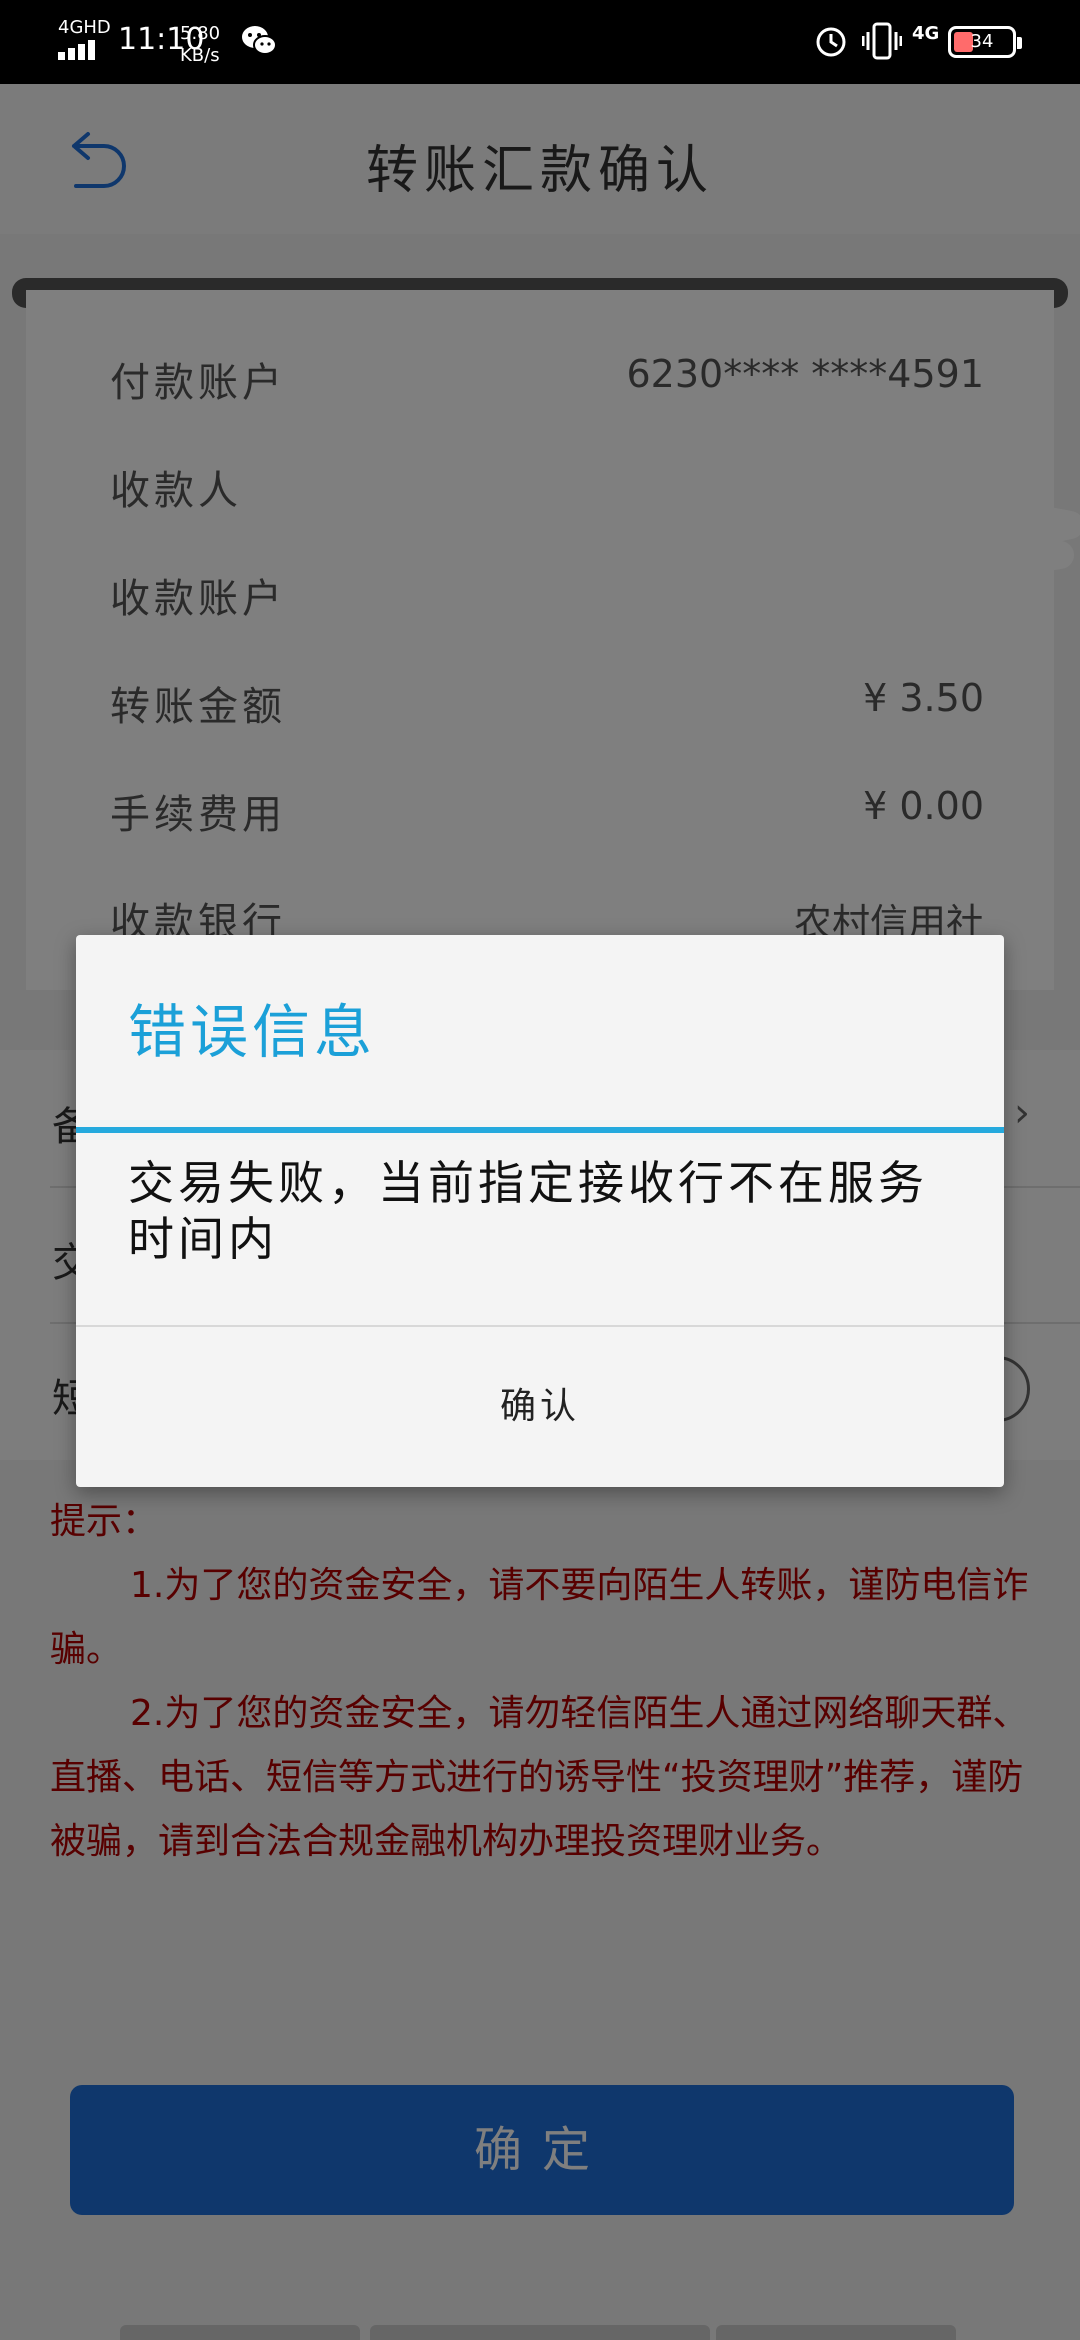  I want to click on net-speed-unit: KB/s, so click(200, 55).